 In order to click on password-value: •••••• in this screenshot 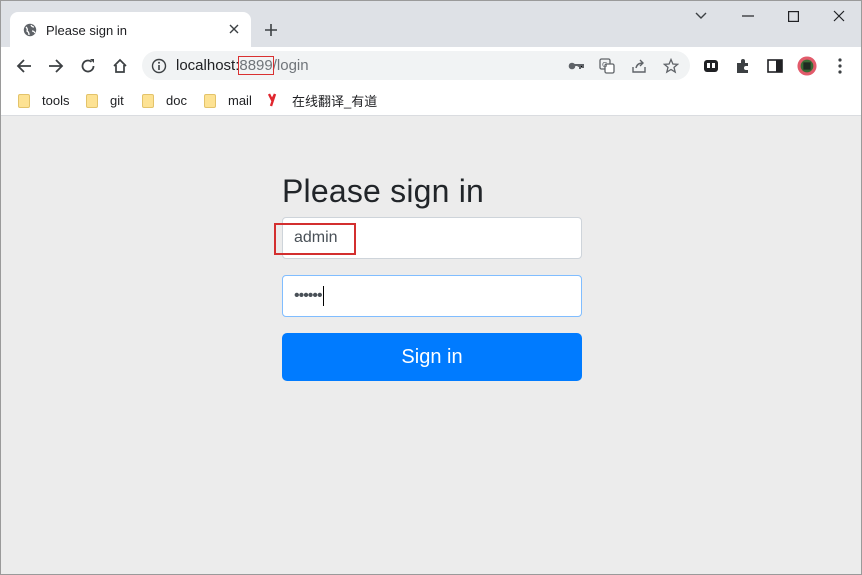, I will do `click(308, 295)`.